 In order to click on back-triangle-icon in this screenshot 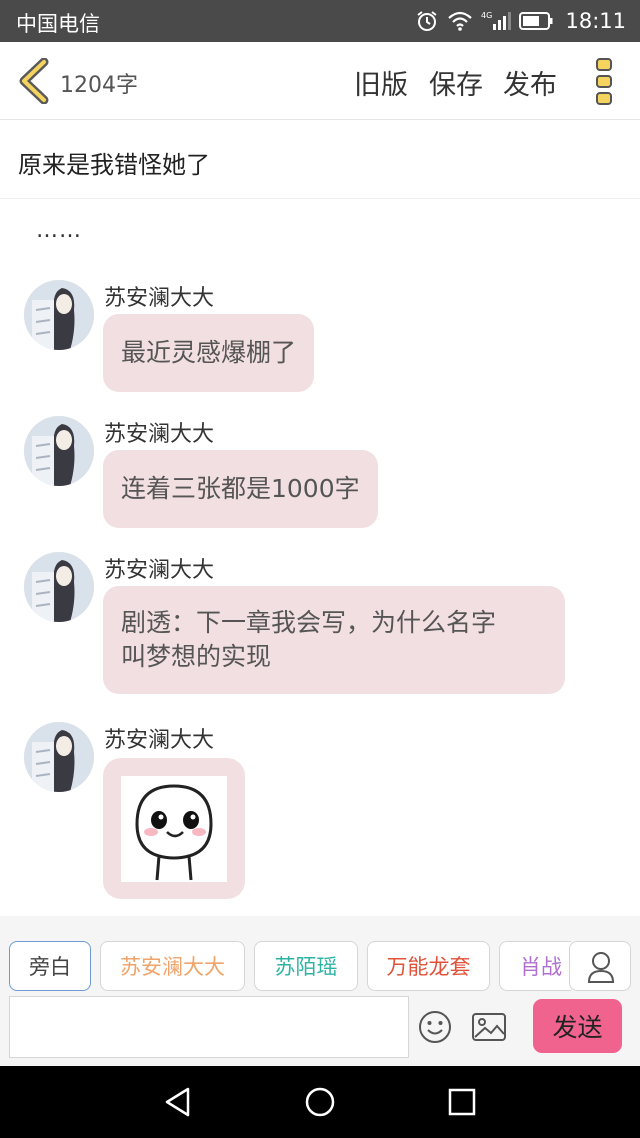, I will do `click(178, 1102)`.